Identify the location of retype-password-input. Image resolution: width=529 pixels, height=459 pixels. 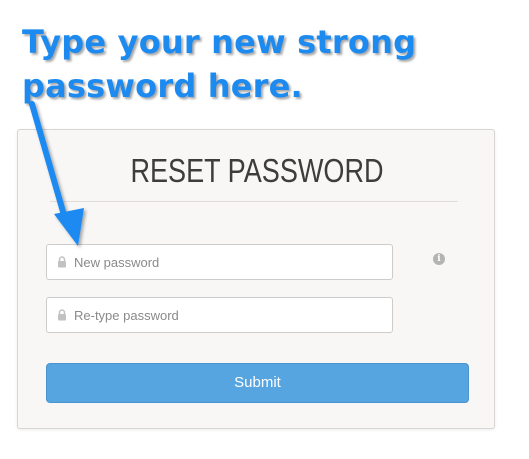
(224, 315).